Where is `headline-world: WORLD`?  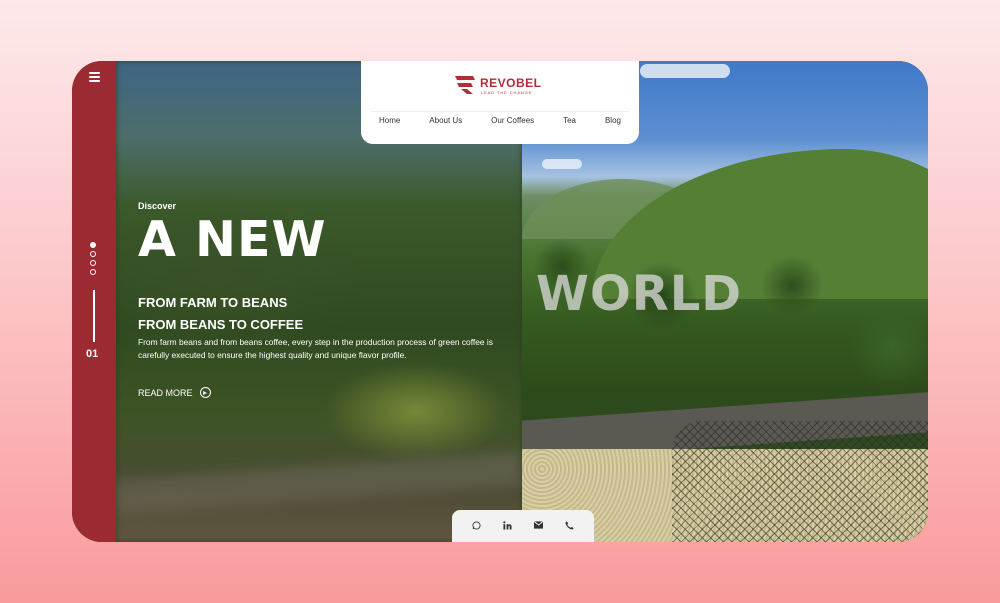
headline-world: WORLD is located at coordinates (639, 294).